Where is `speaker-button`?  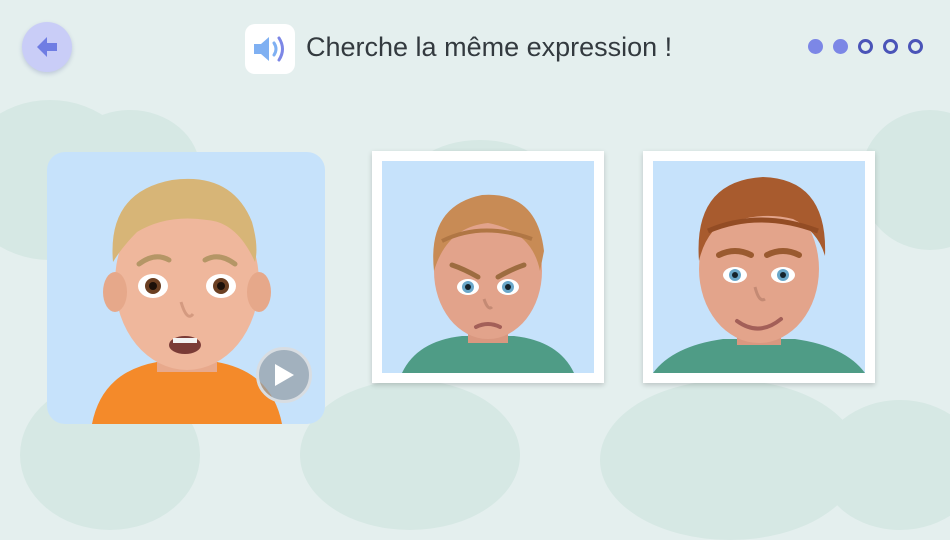
speaker-button is located at coordinates (270, 49).